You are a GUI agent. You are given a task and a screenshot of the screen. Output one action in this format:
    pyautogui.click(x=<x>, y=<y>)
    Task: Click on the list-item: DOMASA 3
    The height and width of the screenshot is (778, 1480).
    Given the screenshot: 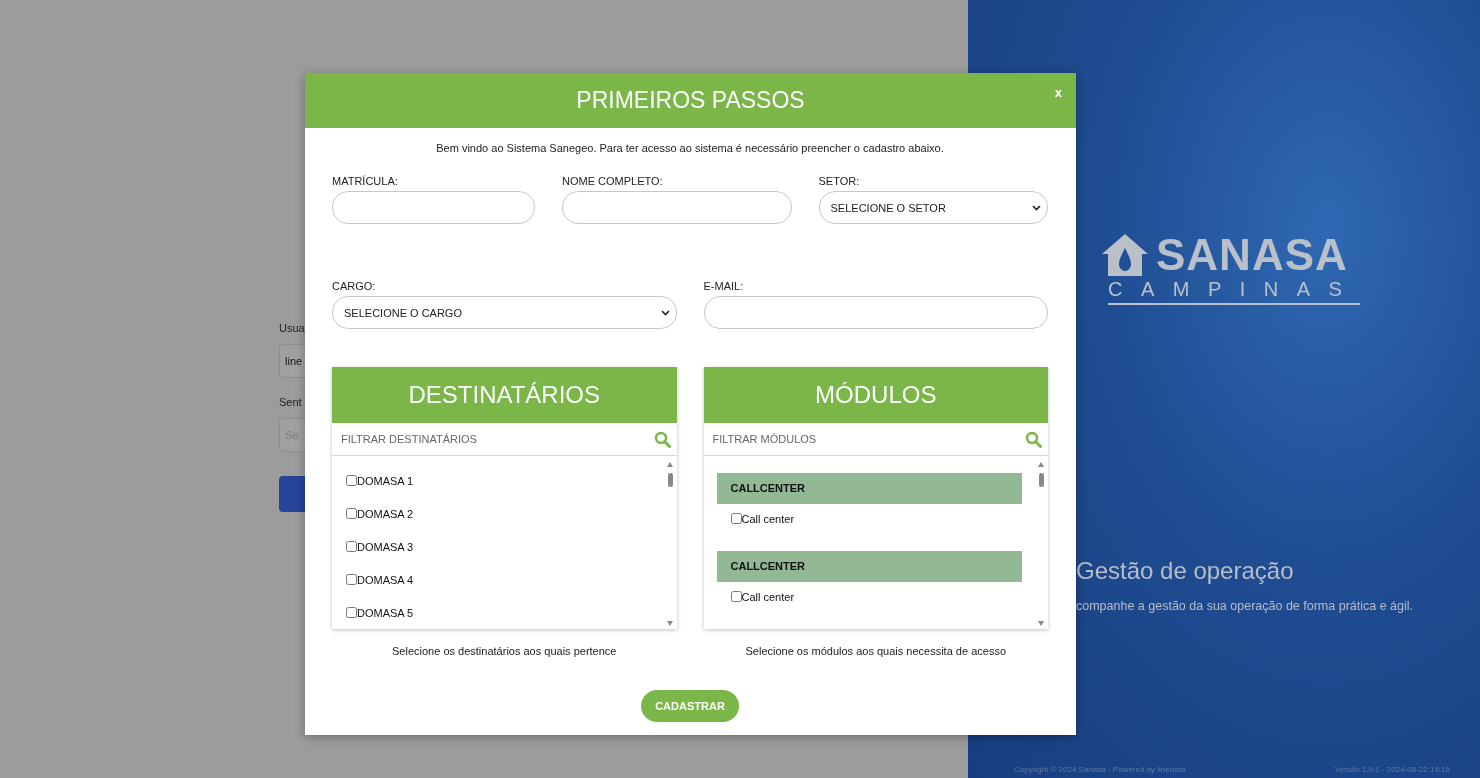 What is the action you would take?
    pyautogui.click(x=505, y=546)
    